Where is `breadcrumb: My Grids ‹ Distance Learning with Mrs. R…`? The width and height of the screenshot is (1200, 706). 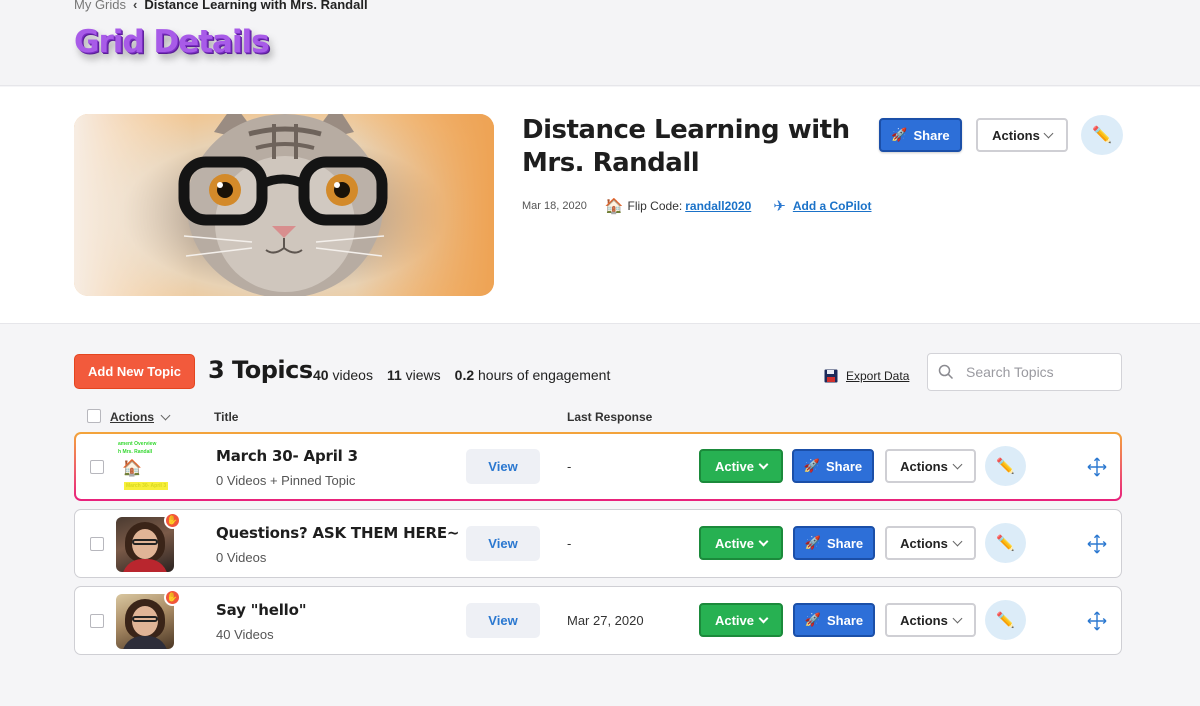
breadcrumb: My Grids ‹ Distance Learning with Mrs. R… is located at coordinates (221, 6).